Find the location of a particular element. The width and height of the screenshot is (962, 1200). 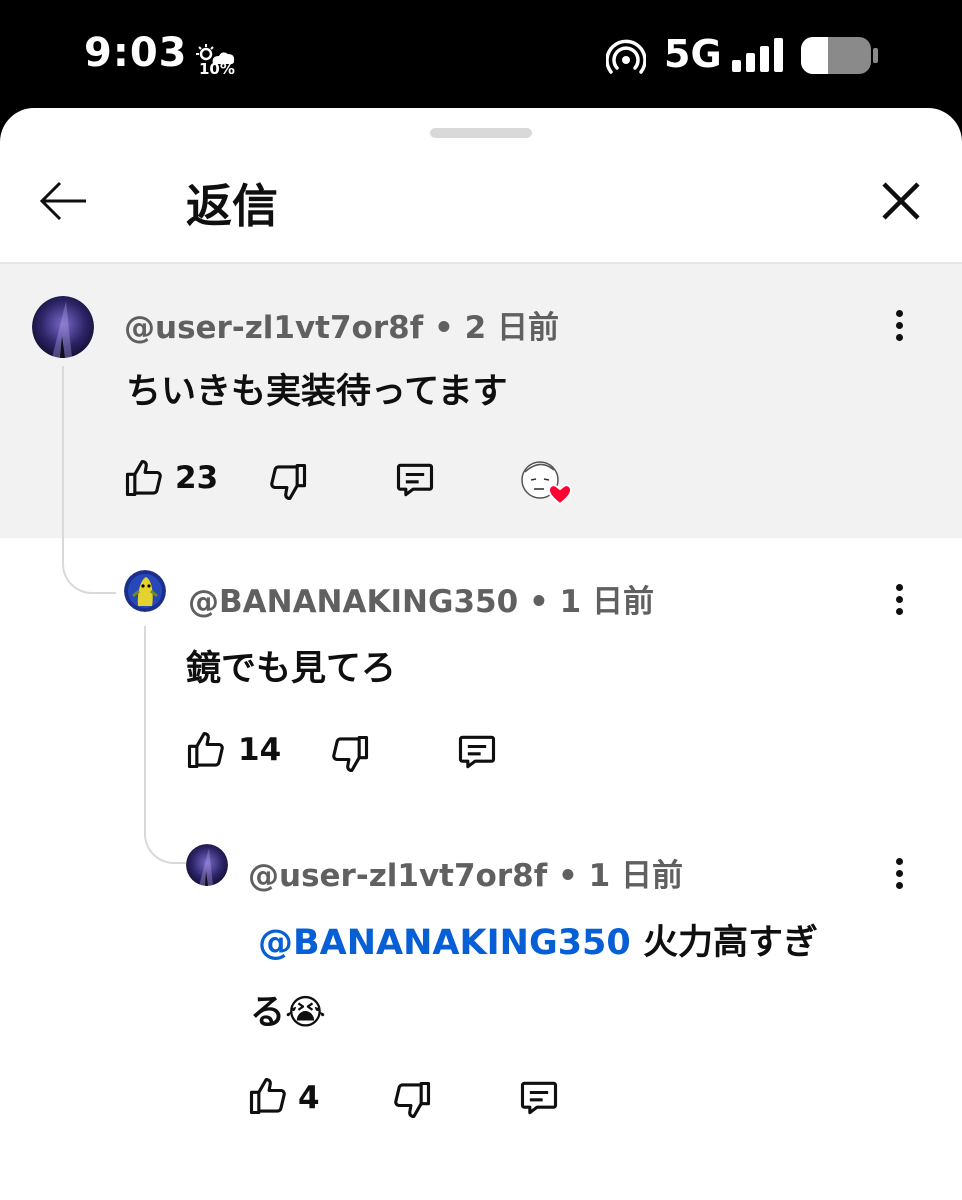

mention-link: @BANANAKING350 is located at coordinates (444, 943).